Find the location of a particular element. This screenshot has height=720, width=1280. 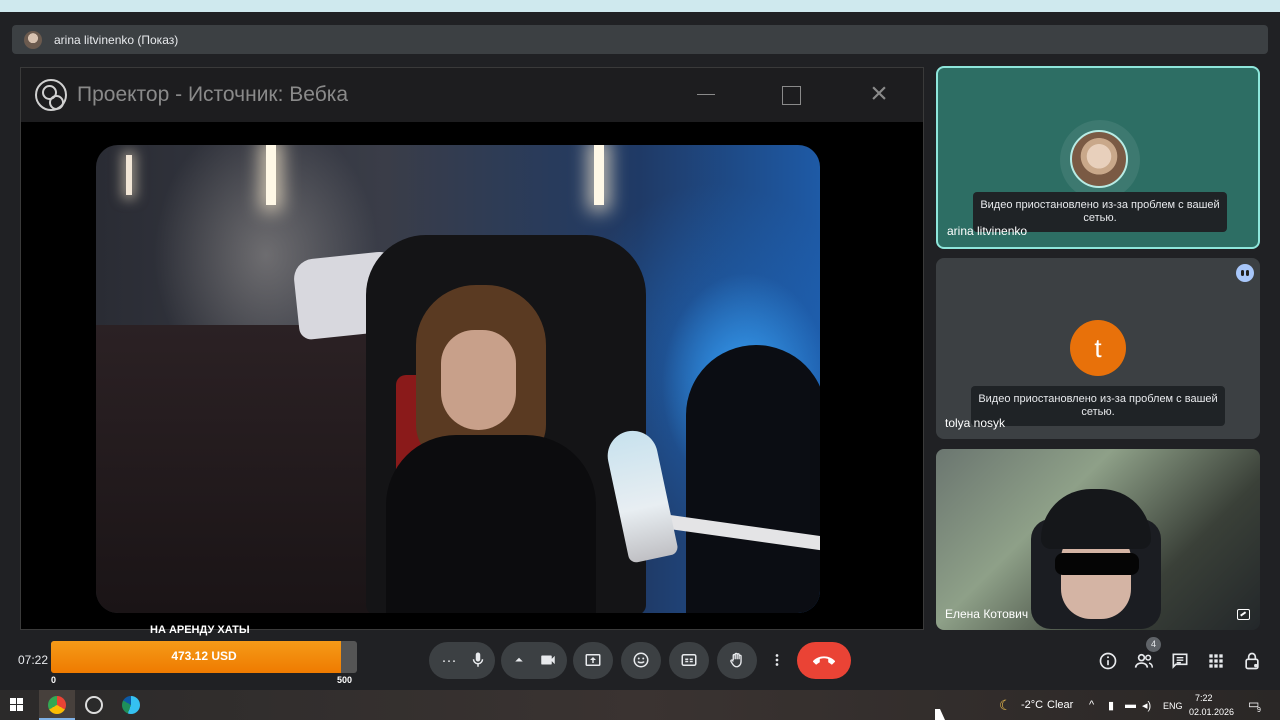

chat-icon is located at coordinates (1180, 661).